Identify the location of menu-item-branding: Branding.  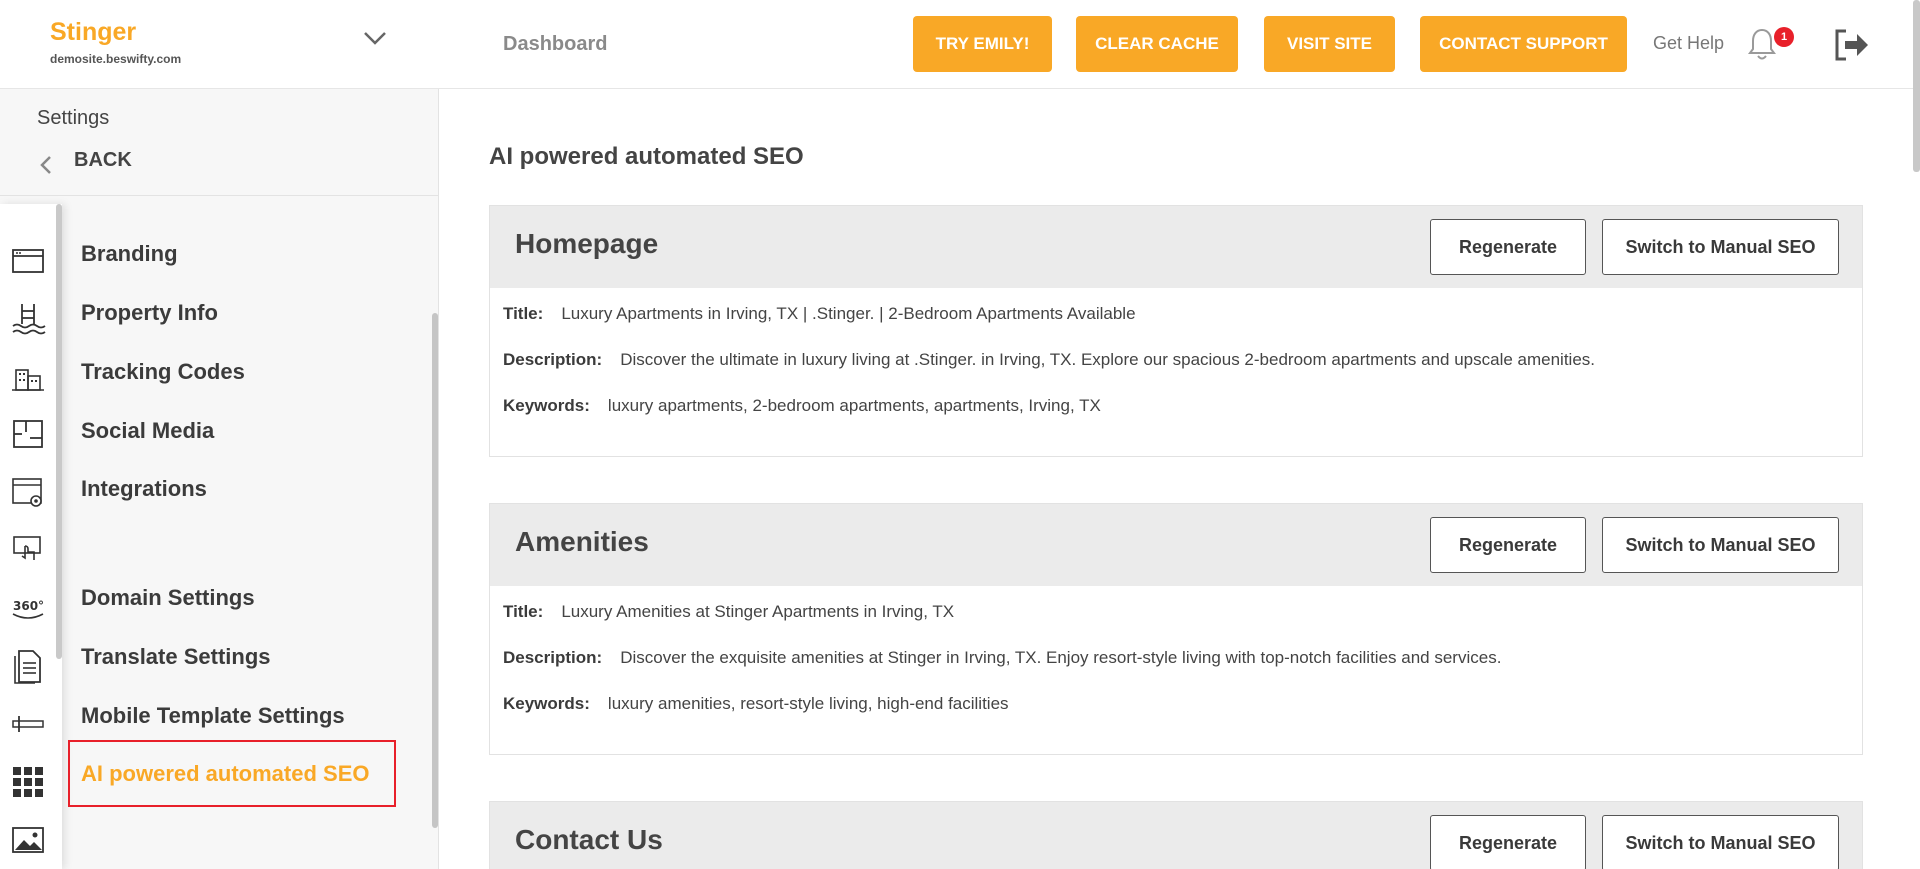
(129, 254).